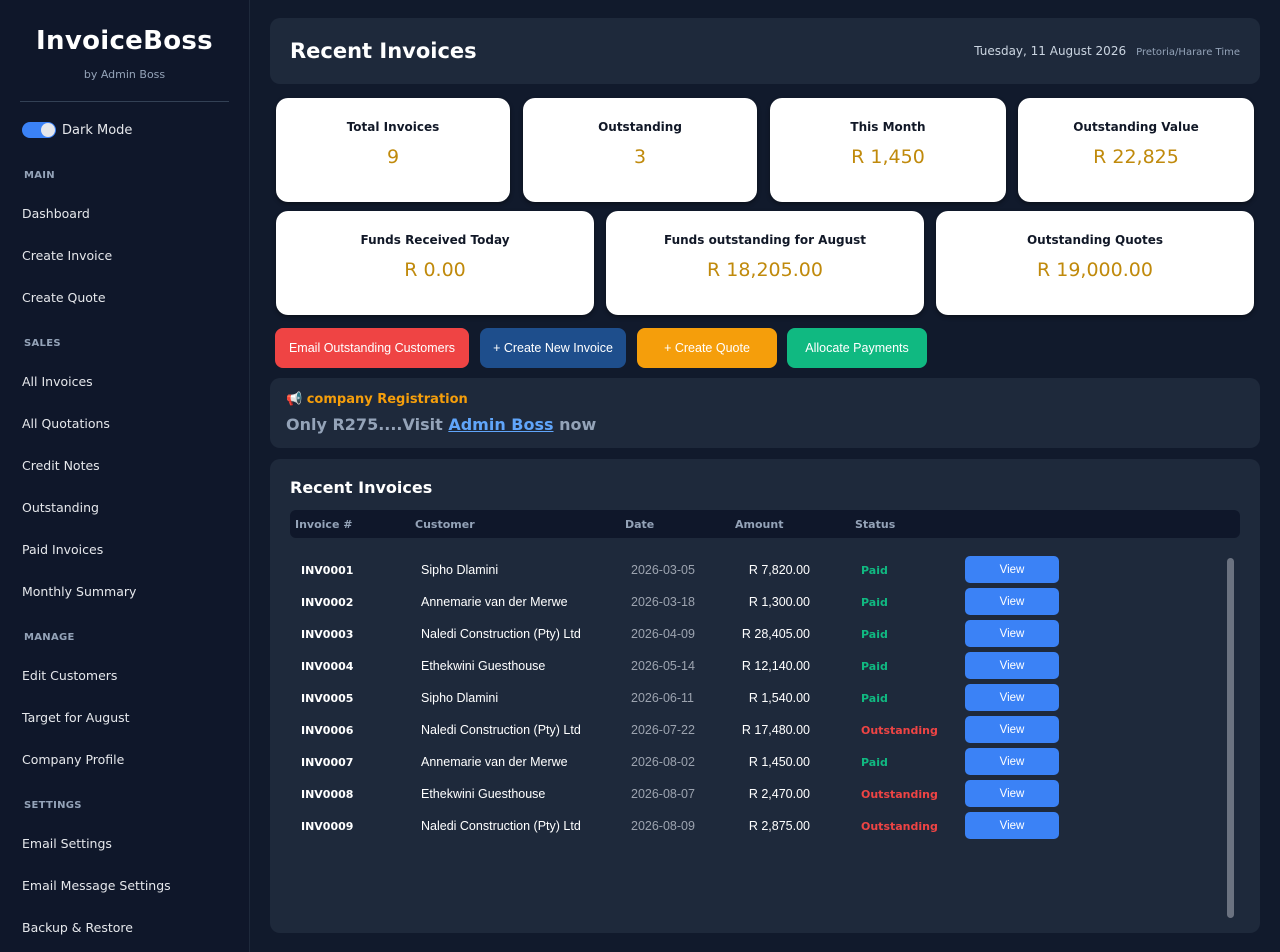 This screenshot has height=952, width=1280. Describe the element at coordinates (372, 348) in the screenshot. I see `email-outstanding-button: Email Outstanding Customers` at that location.